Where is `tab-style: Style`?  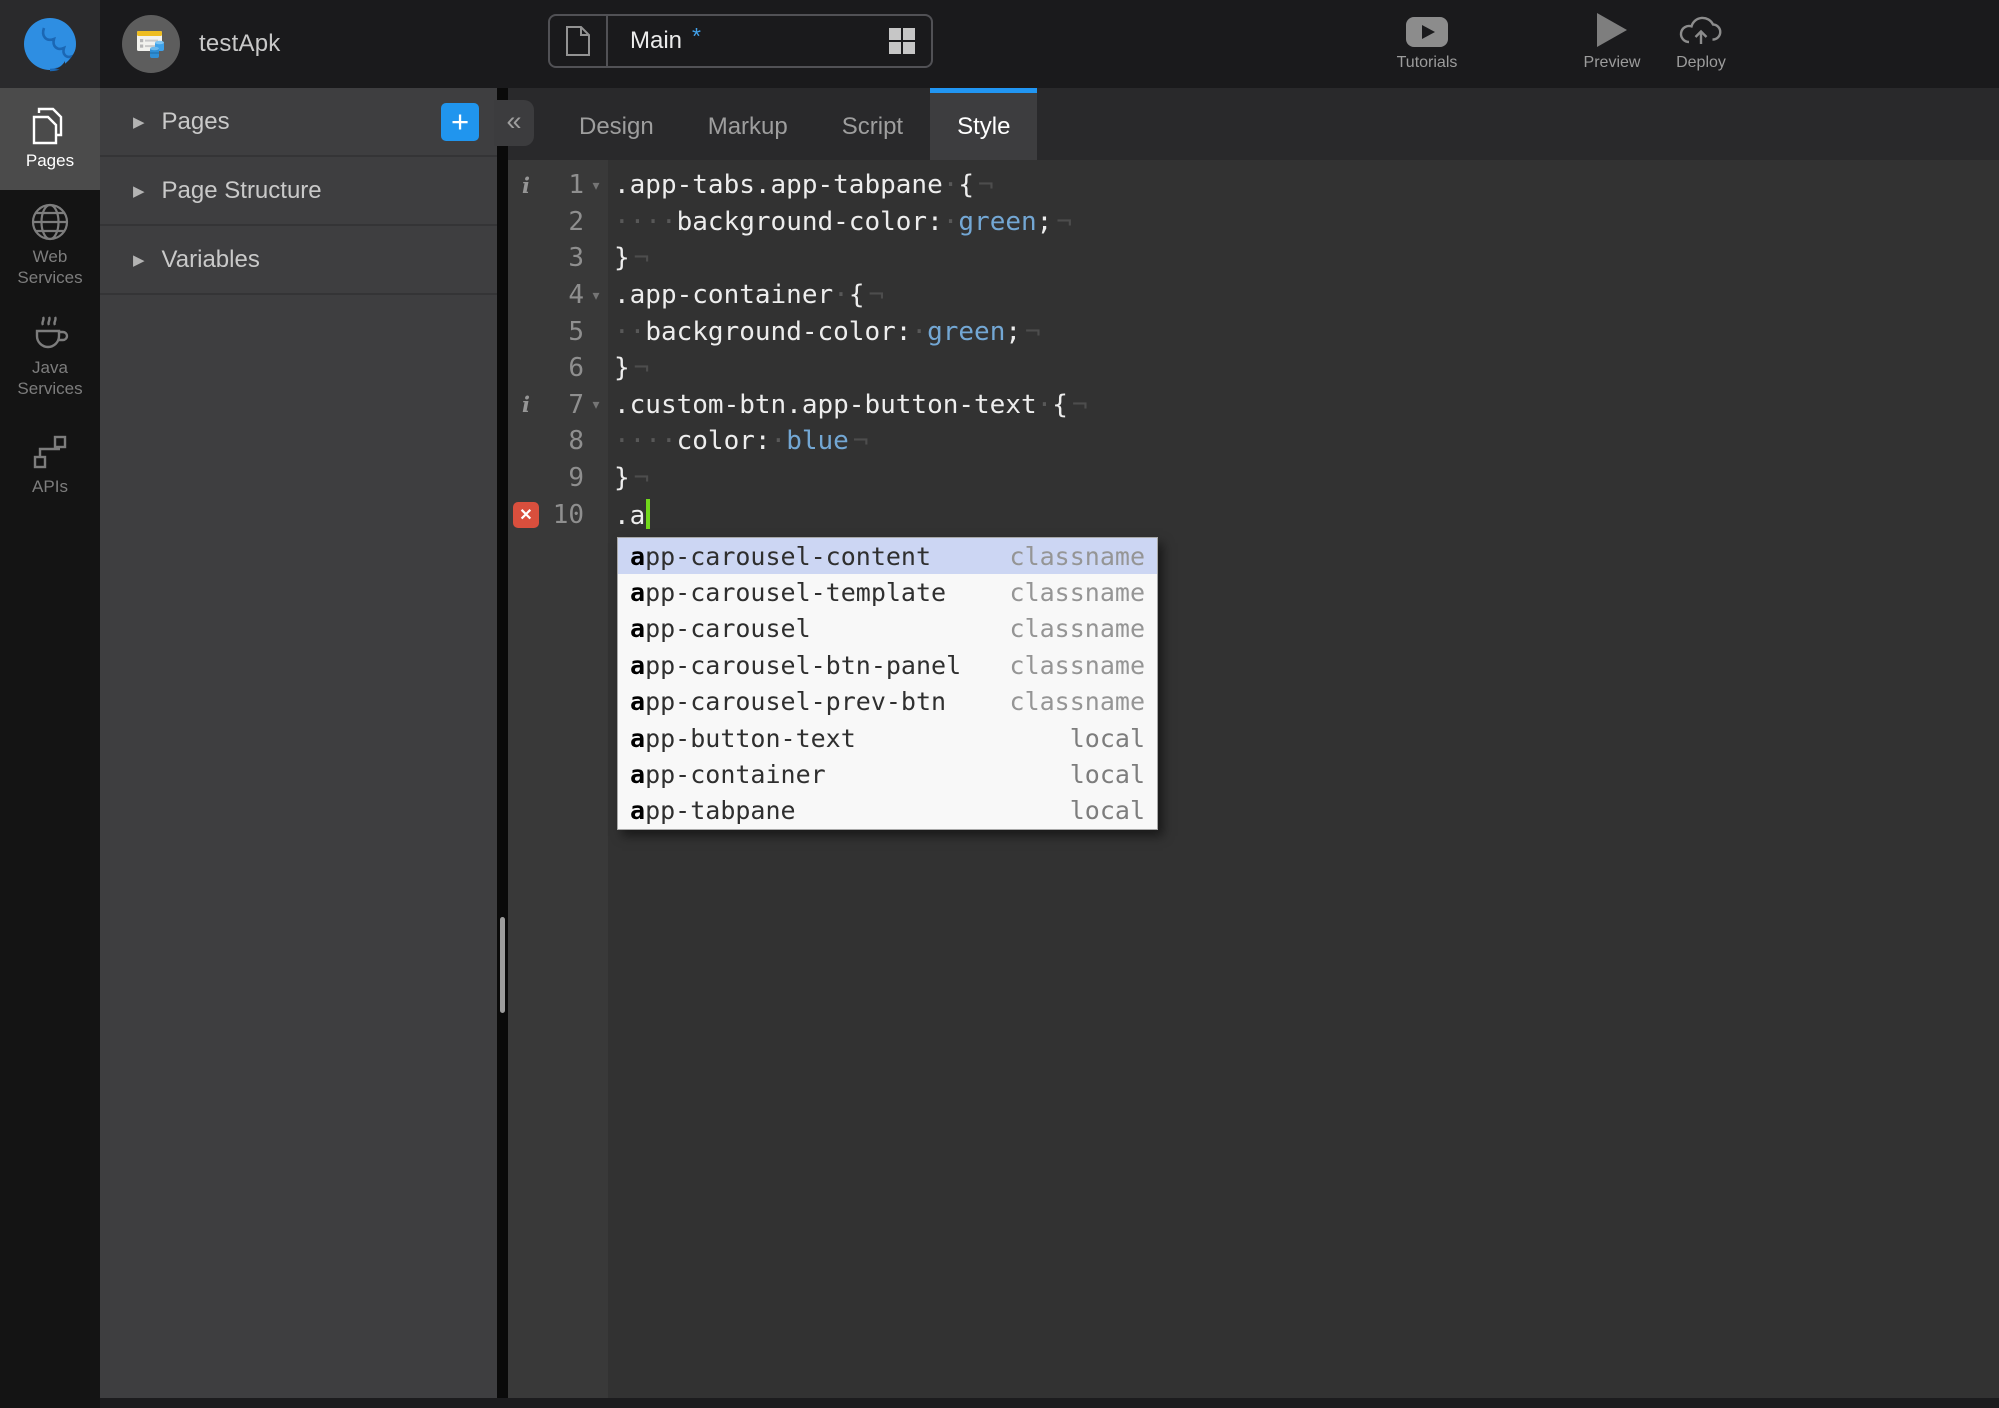
tab-style: Style is located at coordinates (984, 124).